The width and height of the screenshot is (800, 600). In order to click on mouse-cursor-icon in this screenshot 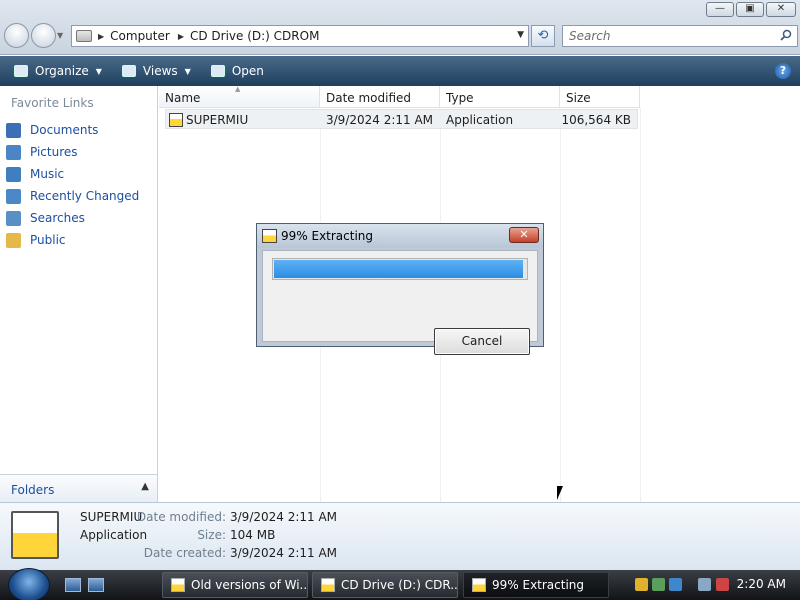, I will do `click(560, 493)`.